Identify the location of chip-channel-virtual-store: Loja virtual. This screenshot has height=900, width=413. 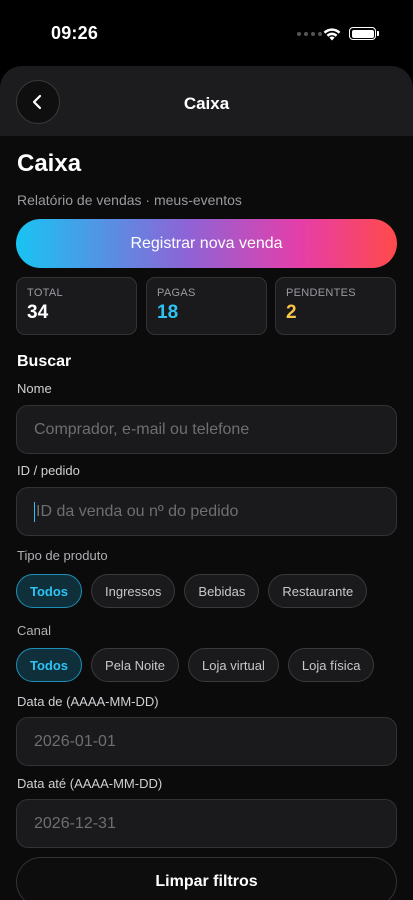
(233, 665).